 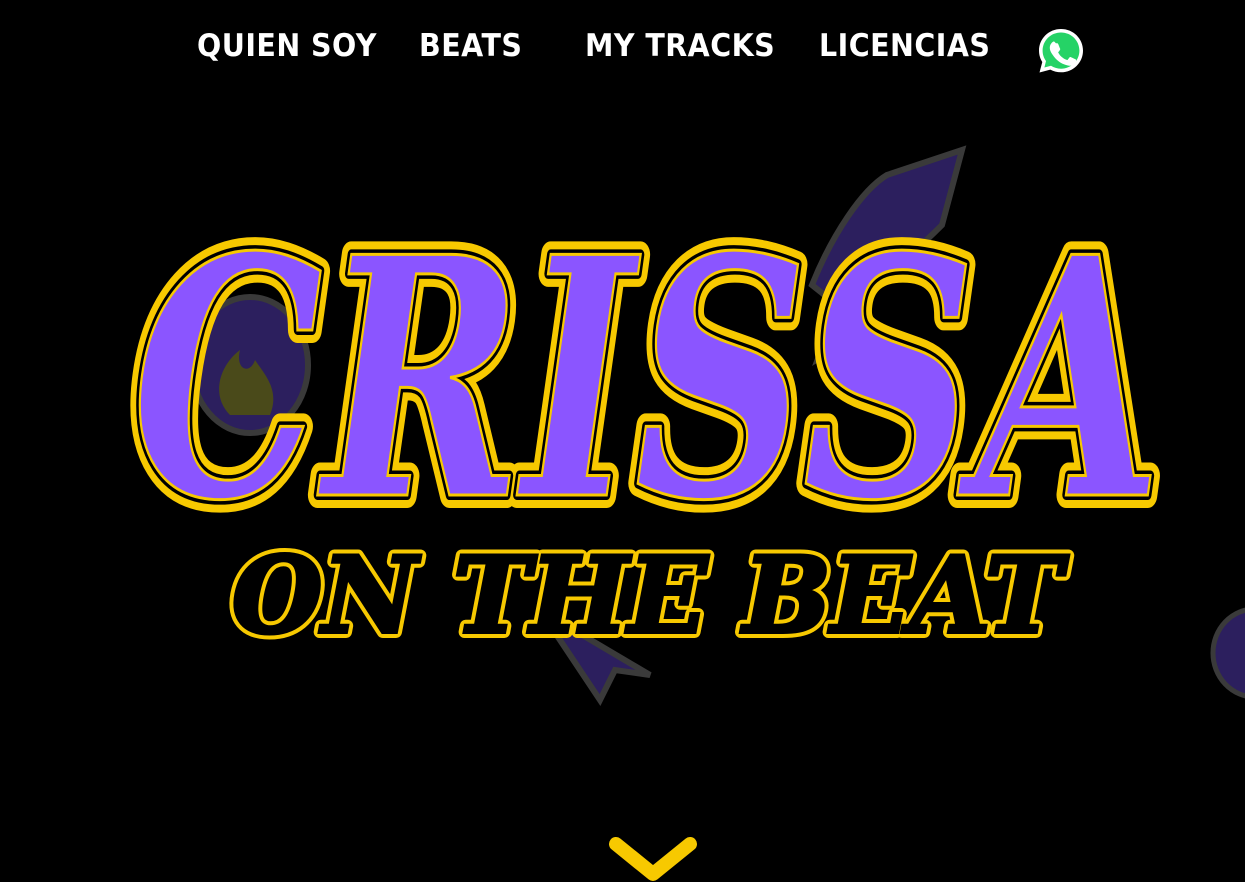 What do you see at coordinates (653, 859) in the screenshot?
I see `chevron-down-icon` at bounding box center [653, 859].